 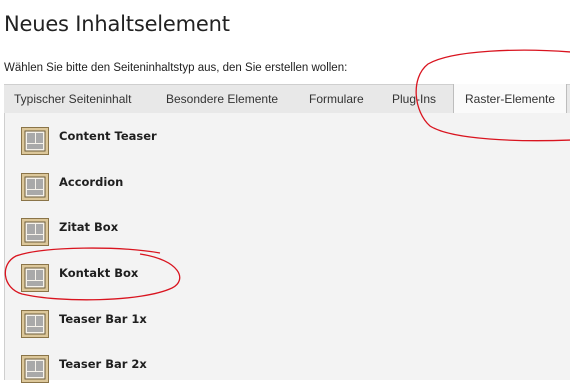 I want to click on item-label: Zitat Box, so click(x=89, y=227).